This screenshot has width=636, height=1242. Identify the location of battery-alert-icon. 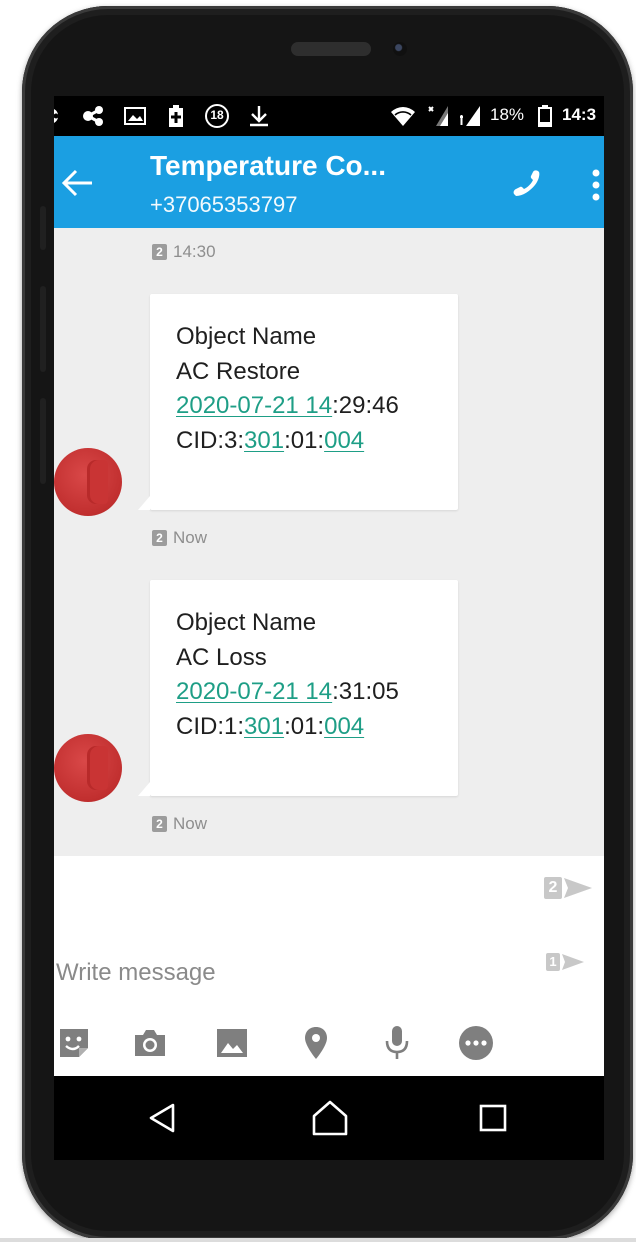
(176, 116).